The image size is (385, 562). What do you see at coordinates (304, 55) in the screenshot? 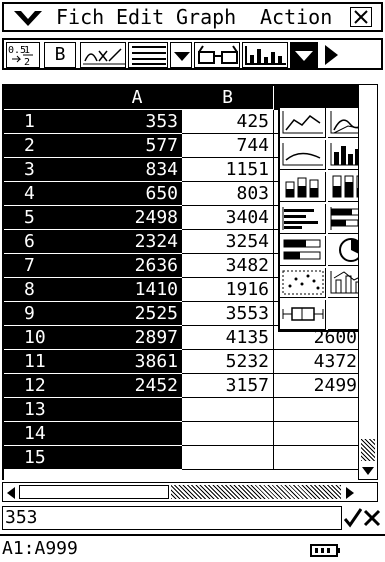
I see `graph-dropdown-icon` at bounding box center [304, 55].